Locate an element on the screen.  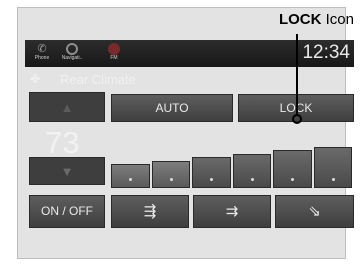
callout-bold: LOCK is located at coordinates (300, 19).